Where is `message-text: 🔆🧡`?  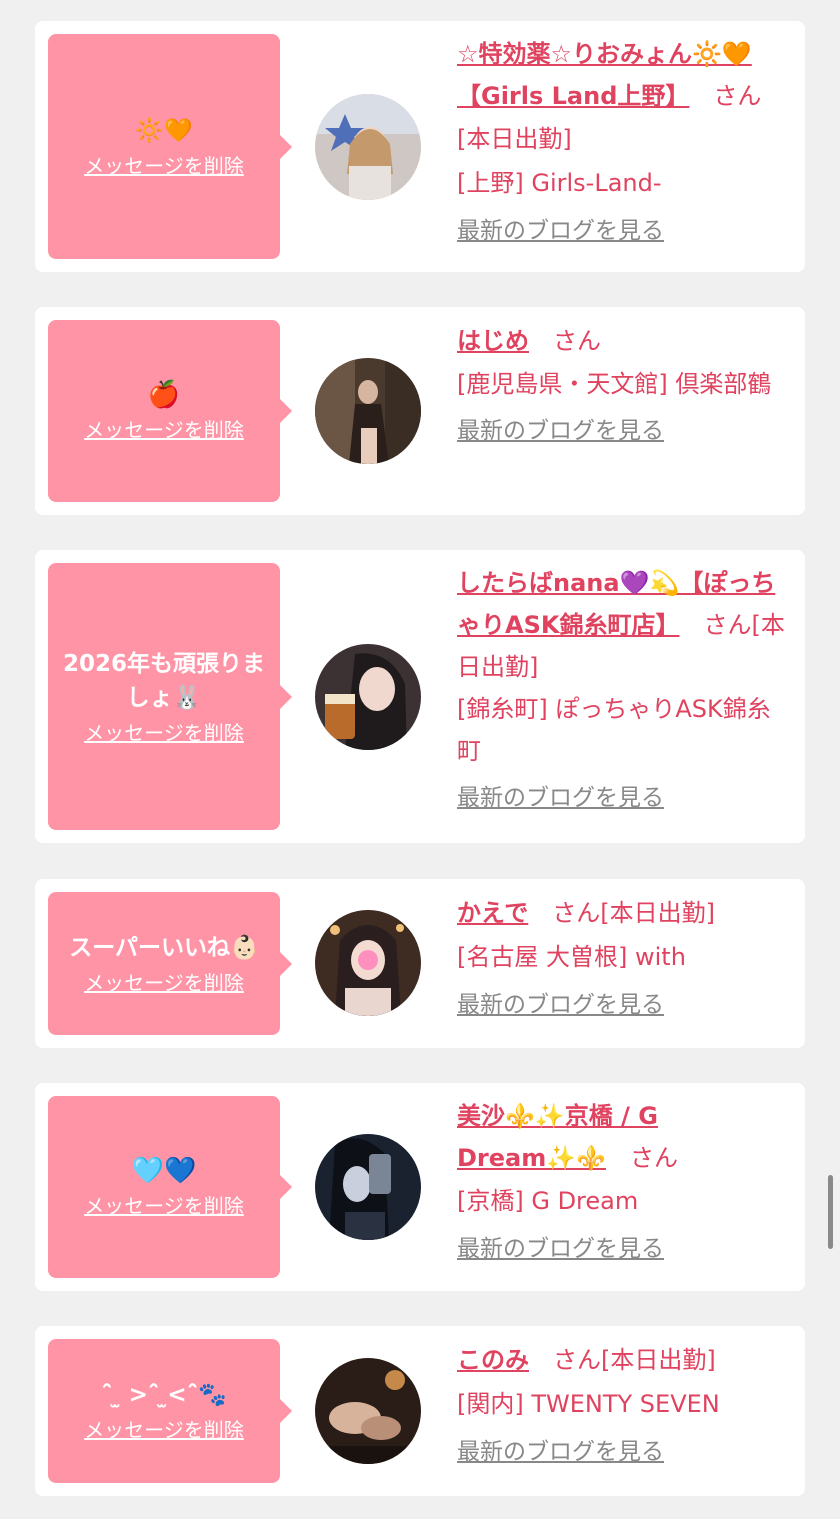
message-text: 🔆🧡 is located at coordinates (164, 130).